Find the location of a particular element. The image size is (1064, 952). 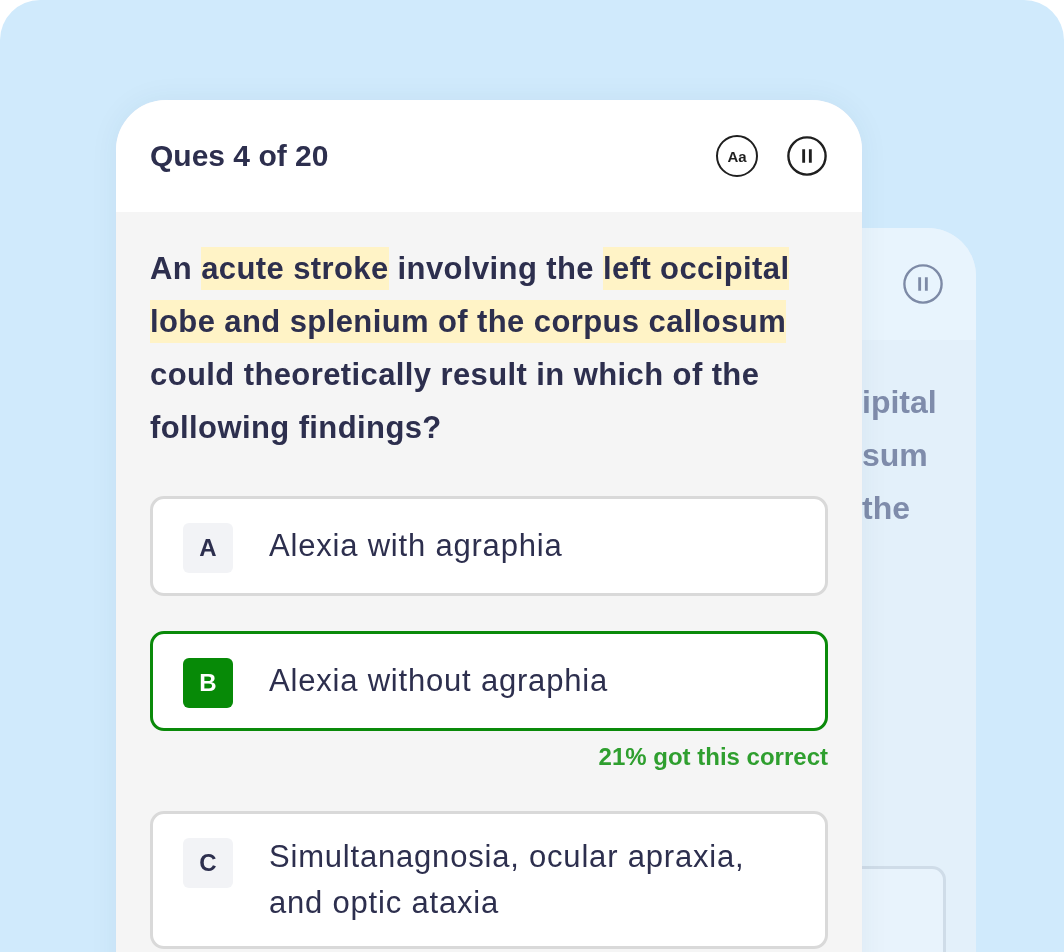

question-text-fragment: the is located at coordinates (886, 508).